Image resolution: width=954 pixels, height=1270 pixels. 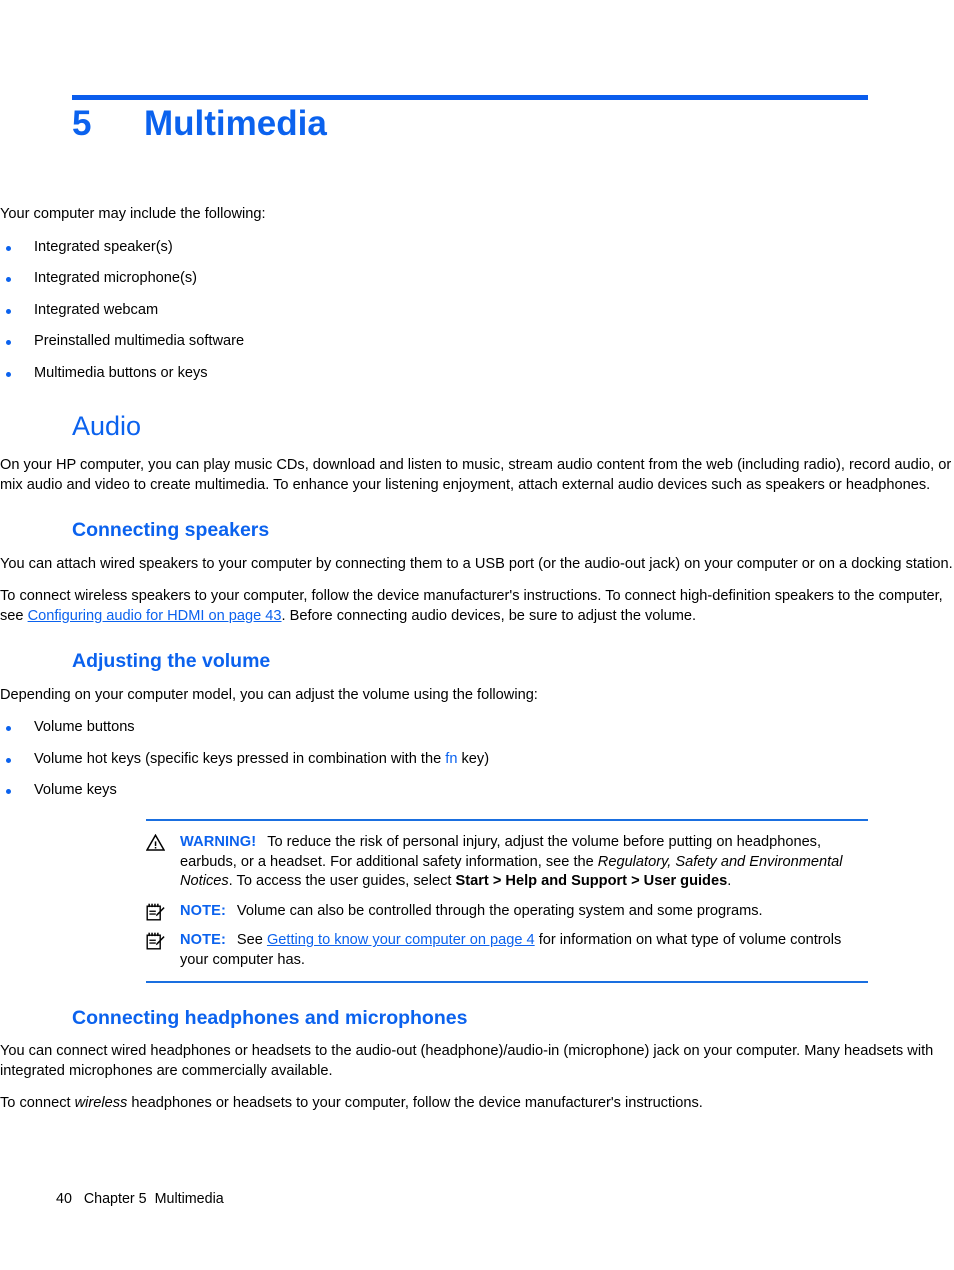 I want to click on warning-triangle-icon, so click(x=156, y=843).